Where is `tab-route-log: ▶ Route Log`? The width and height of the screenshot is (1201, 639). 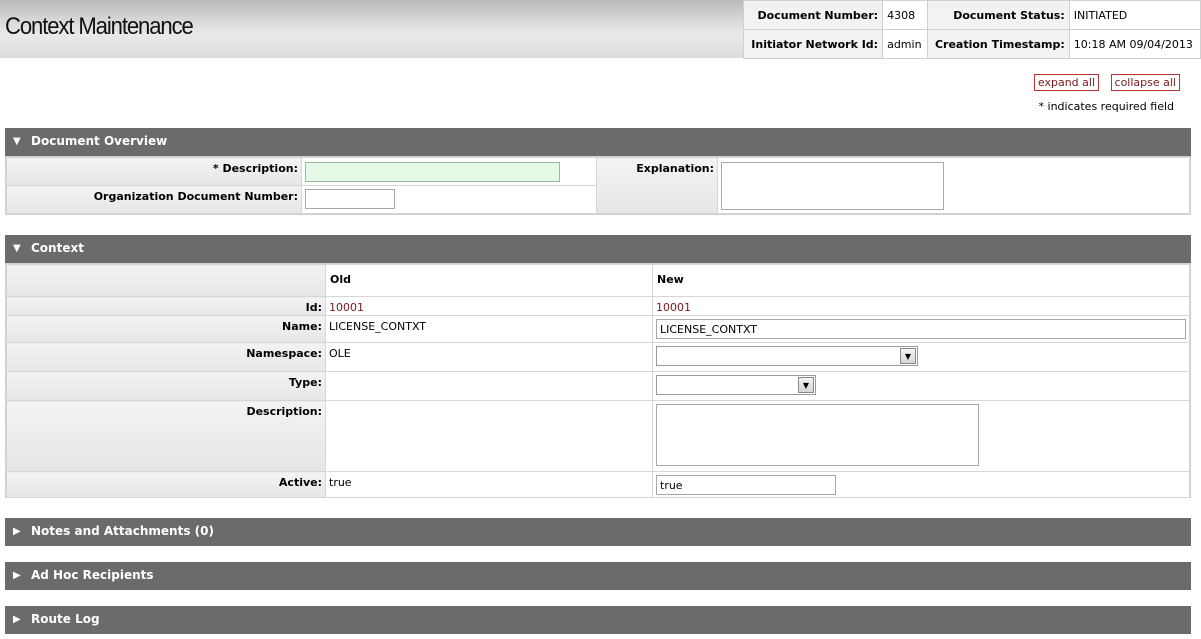
tab-route-log: ▶ Route Log is located at coordinates (598, 620).